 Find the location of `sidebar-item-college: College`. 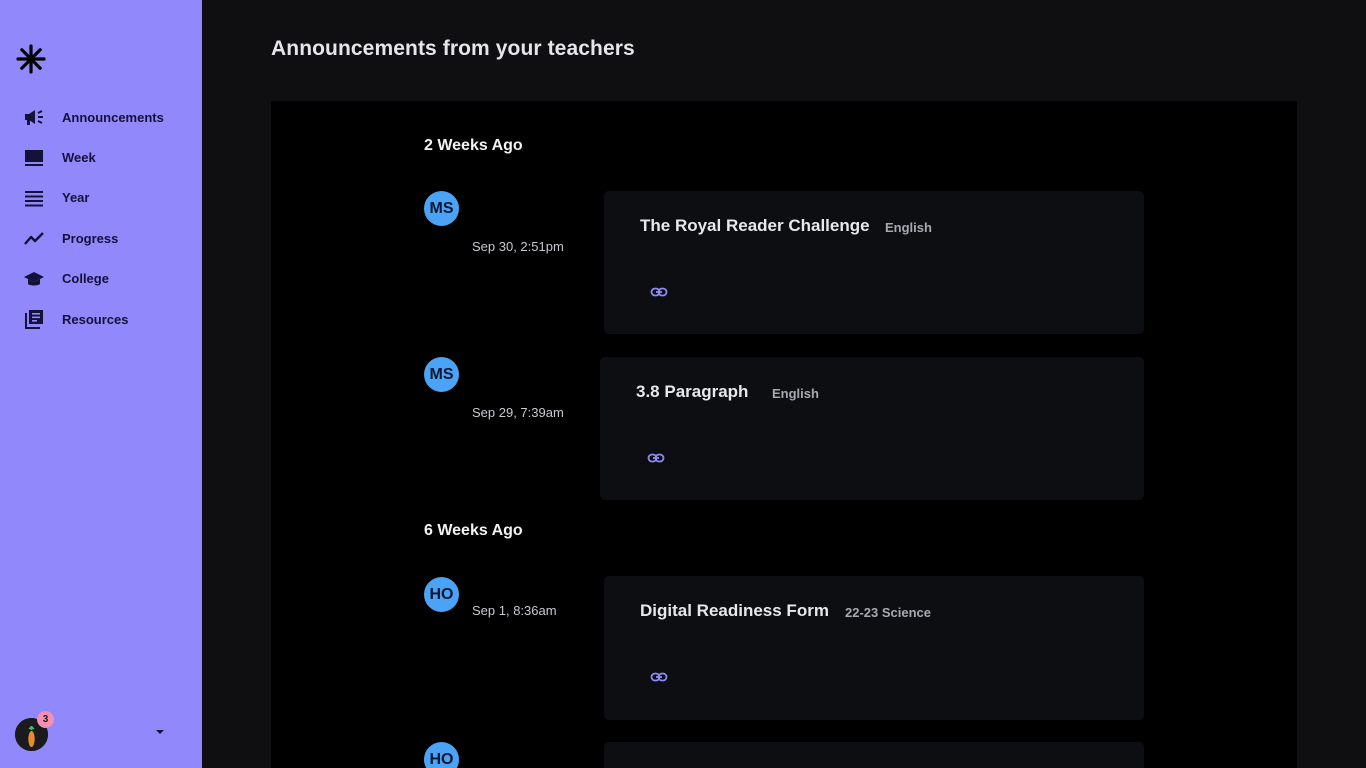

sidebar-item-college: College is located at coordinates (101, 279).